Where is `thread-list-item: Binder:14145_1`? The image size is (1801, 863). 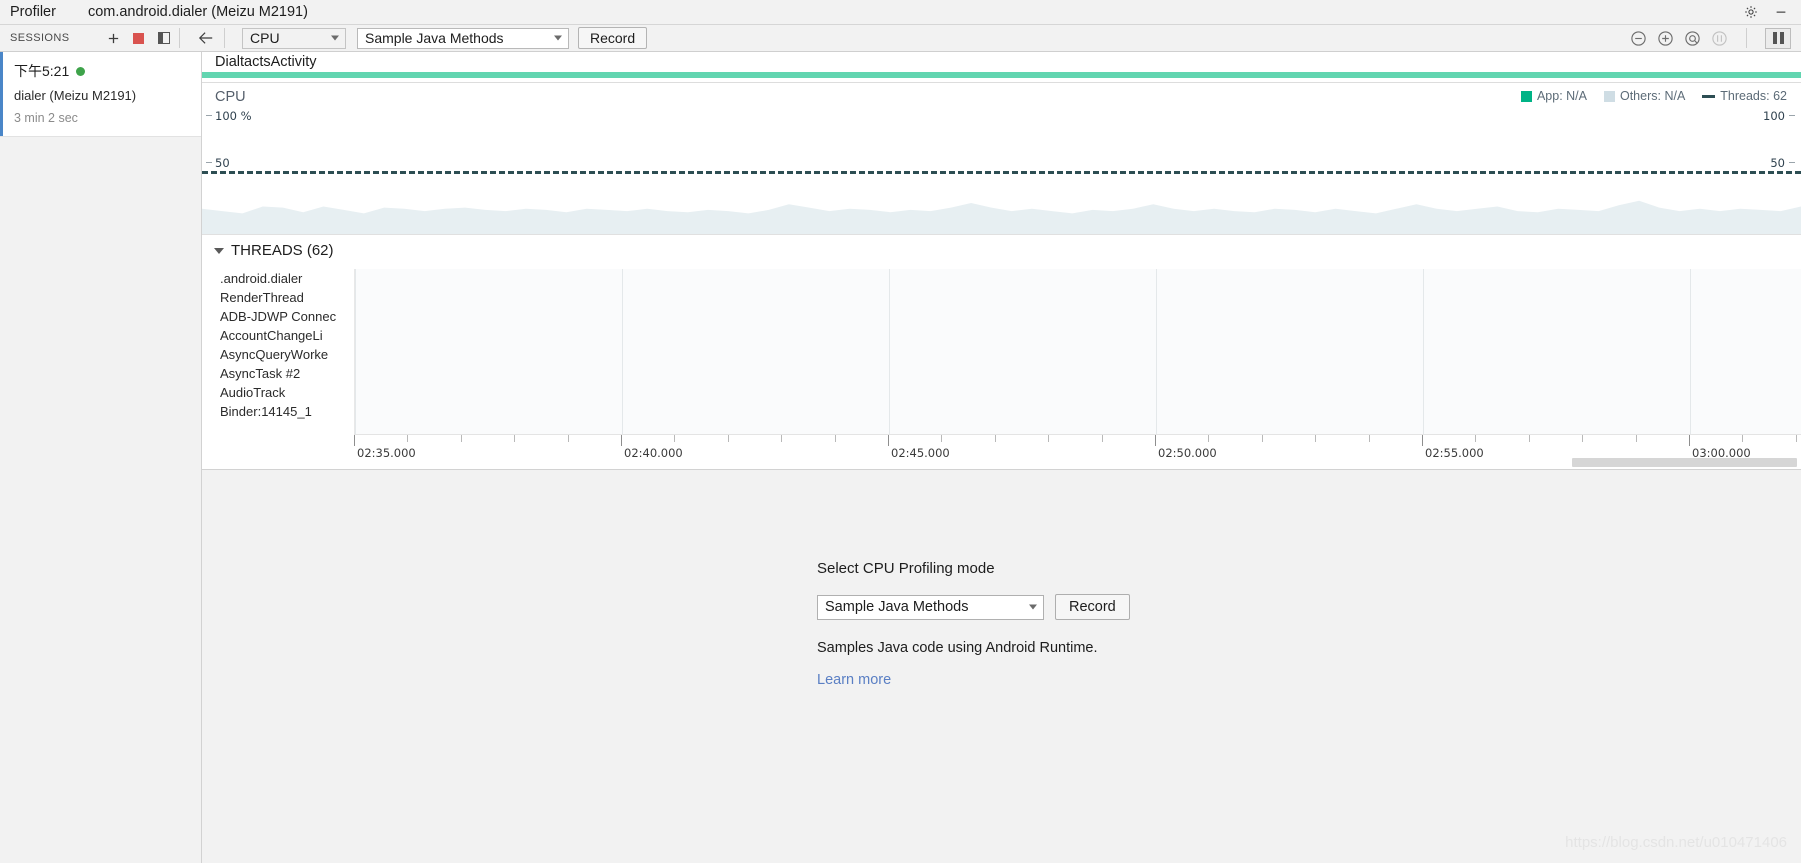
thread-list-item: Binder:14145_1 is located at coordinates (277, 411).